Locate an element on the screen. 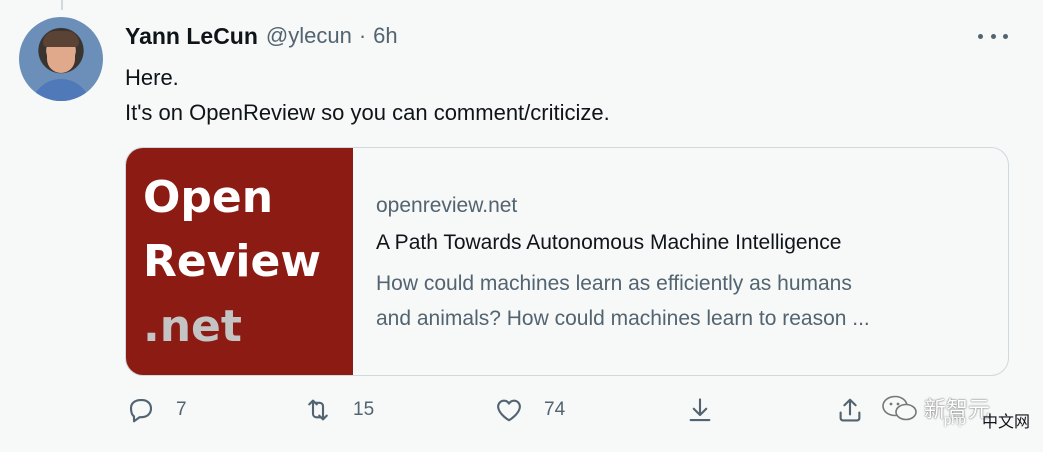 The height and width of the screenshot is (452, 1043). watermark: 新智元 is located at coordinates (935, 408).